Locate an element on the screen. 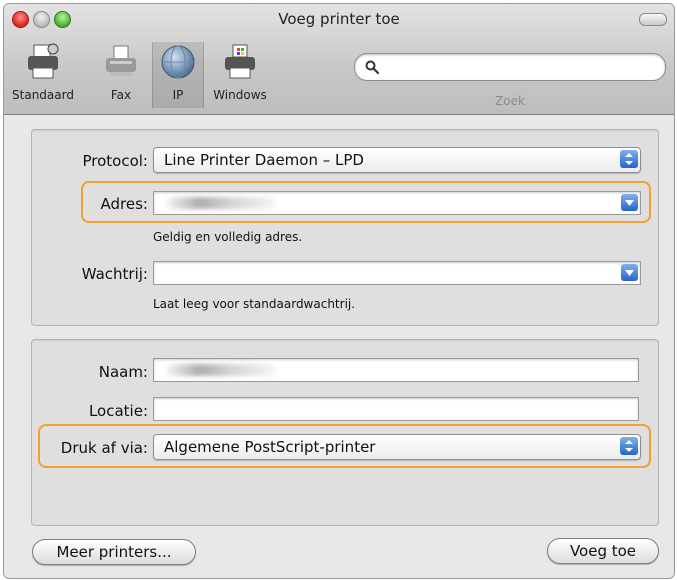 This screenshot has height=580, width=677. search-field is located at coordinates (510, 67).